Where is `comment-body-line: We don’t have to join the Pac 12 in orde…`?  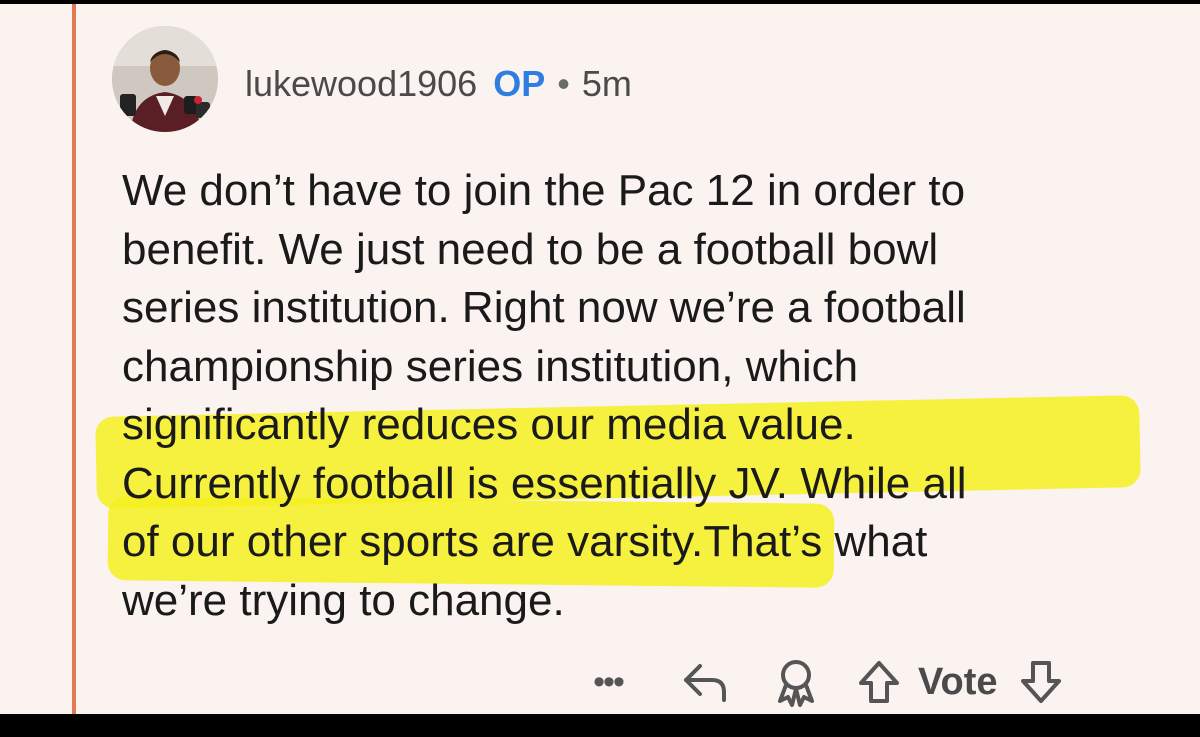 comment-body-line: We don’t have to join the Pac 12 in orde… is located at coordinates (544, 190).